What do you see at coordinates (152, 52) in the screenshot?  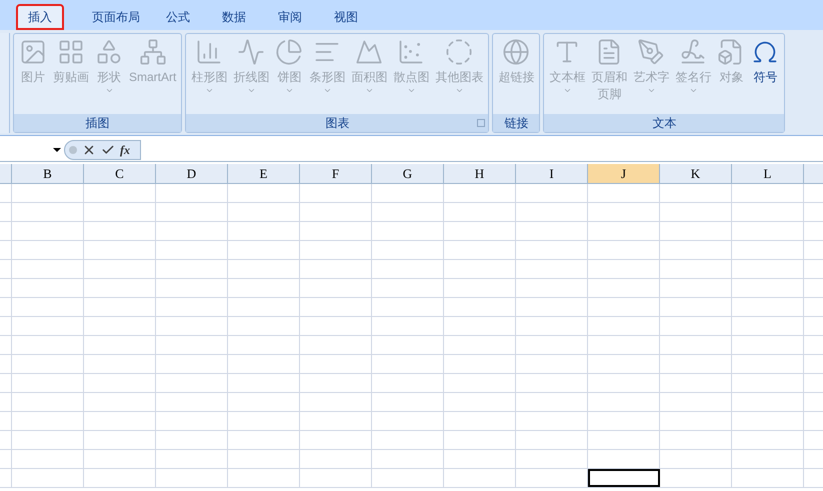 I see `diagram-icon` at bounding box center [152, 52].